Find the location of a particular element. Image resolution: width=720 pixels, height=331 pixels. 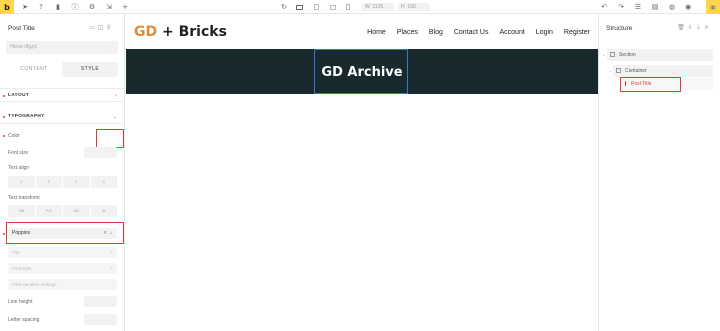

css-id-field: #brxe-dfgzjc is located at coordinates (62, 47).